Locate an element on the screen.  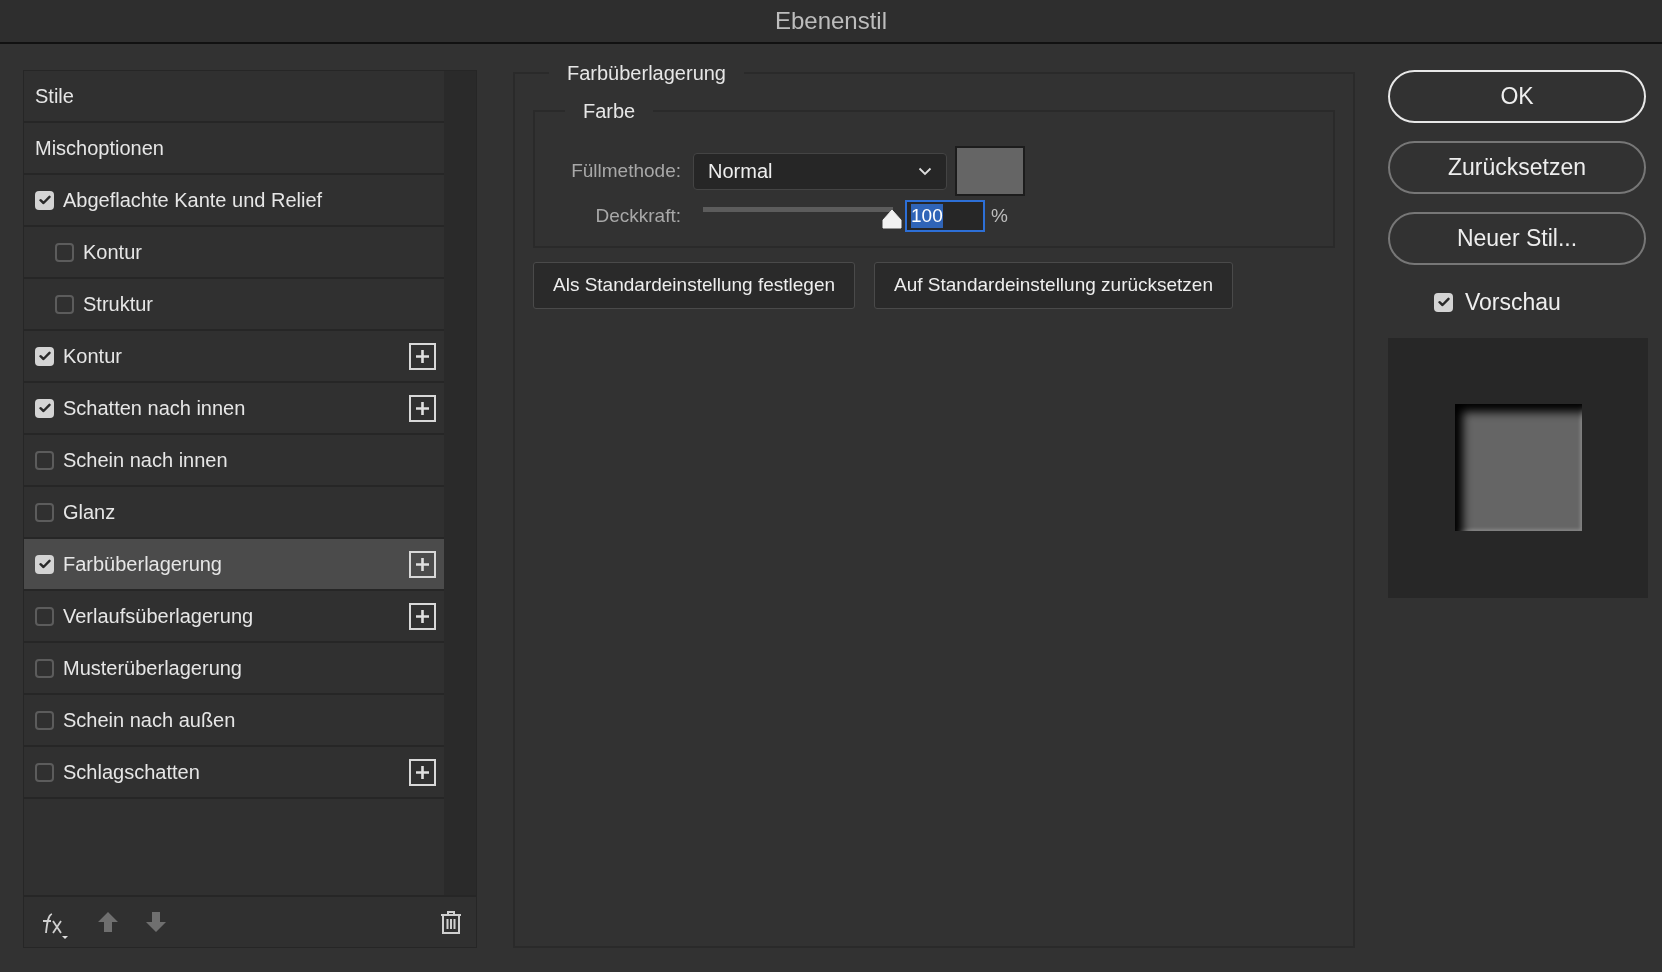
opacity-input: 100 is located at coordinates (945, 216).